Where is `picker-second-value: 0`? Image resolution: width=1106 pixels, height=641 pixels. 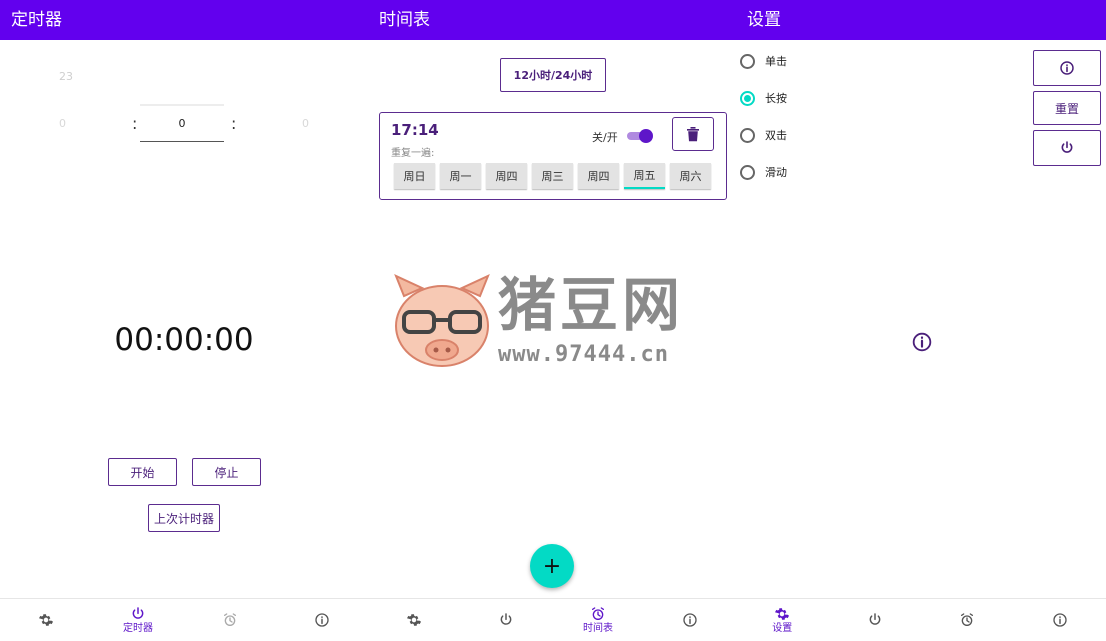
picker-second-value: 0 is located at coordinates (305, 123).